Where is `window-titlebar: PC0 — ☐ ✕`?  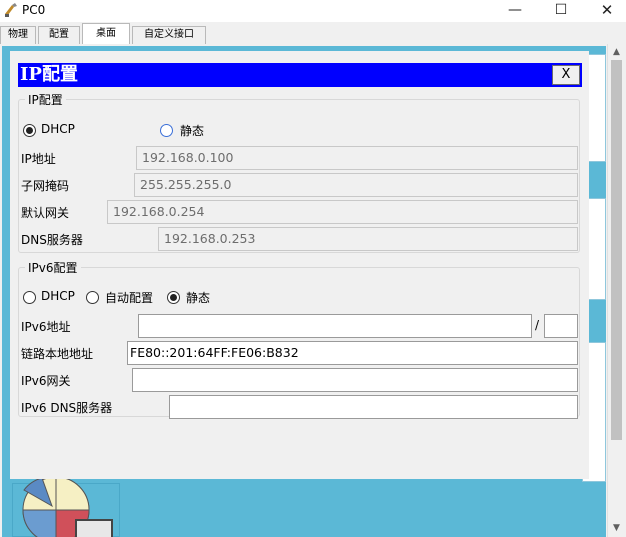 window-titlebar: PC0 — ☐ ✕ is located at coordinates (313, 11).